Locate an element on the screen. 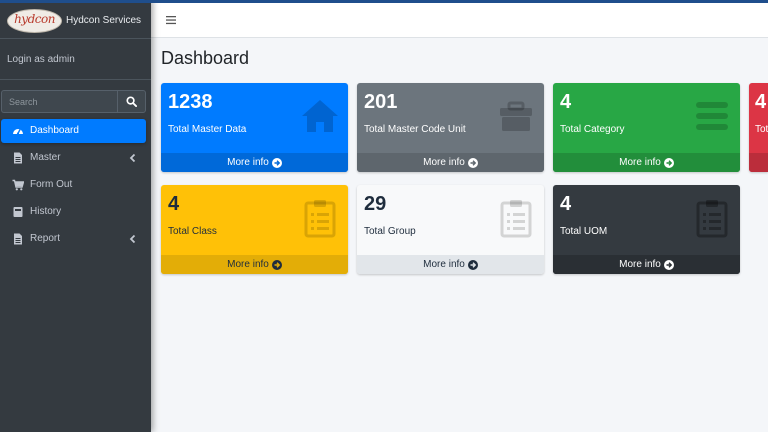  user-panel: Login as admin is located at coordinates (41, 59).